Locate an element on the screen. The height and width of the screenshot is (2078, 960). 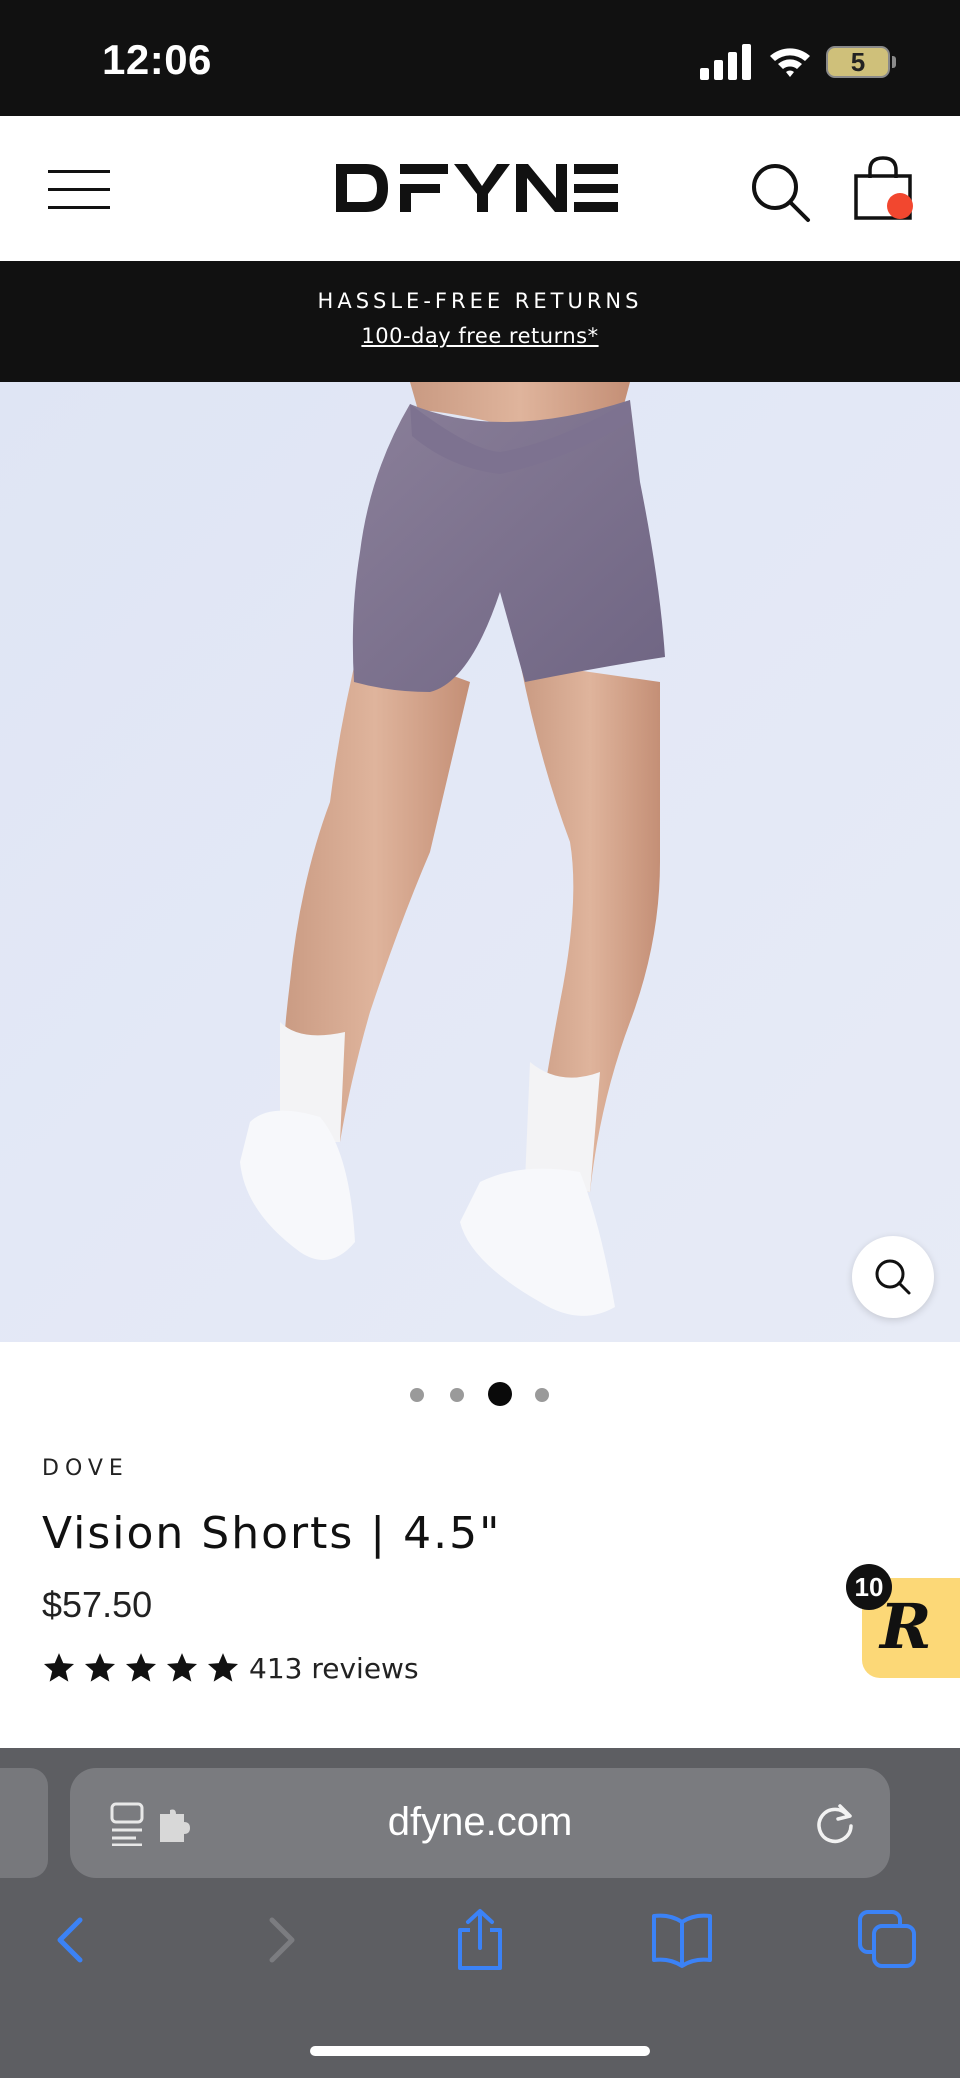
menu-icon is located at coordinates (79, 188).